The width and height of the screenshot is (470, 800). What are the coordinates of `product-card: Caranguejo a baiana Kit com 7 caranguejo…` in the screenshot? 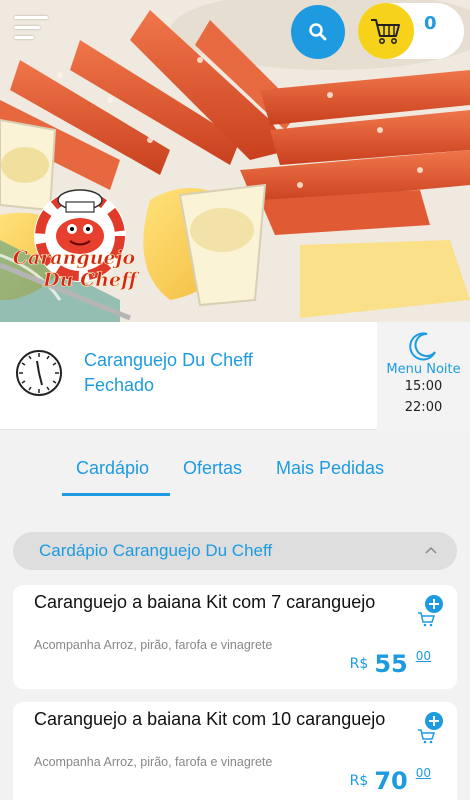 It's located at (235, 637).